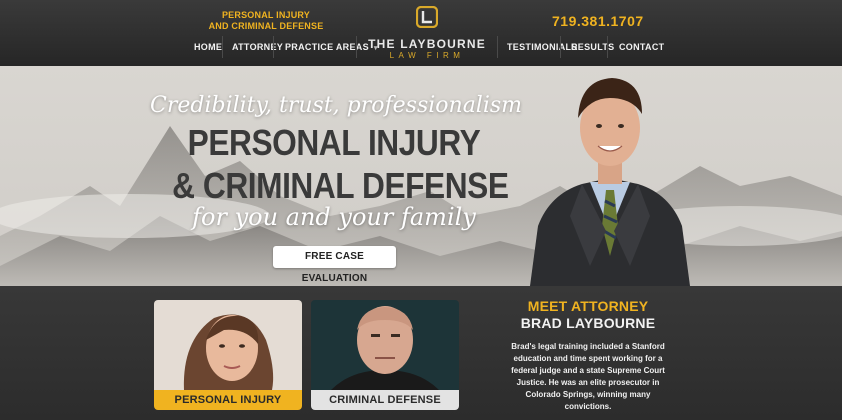 Image resolution: width=842 pixels, height=420 pixels. What do you see at coordinates (266, 26) in the screenshot?
I see `tagline-line-2: AND CRIMINAL DEFENSE` at bounding box center [266, 26].